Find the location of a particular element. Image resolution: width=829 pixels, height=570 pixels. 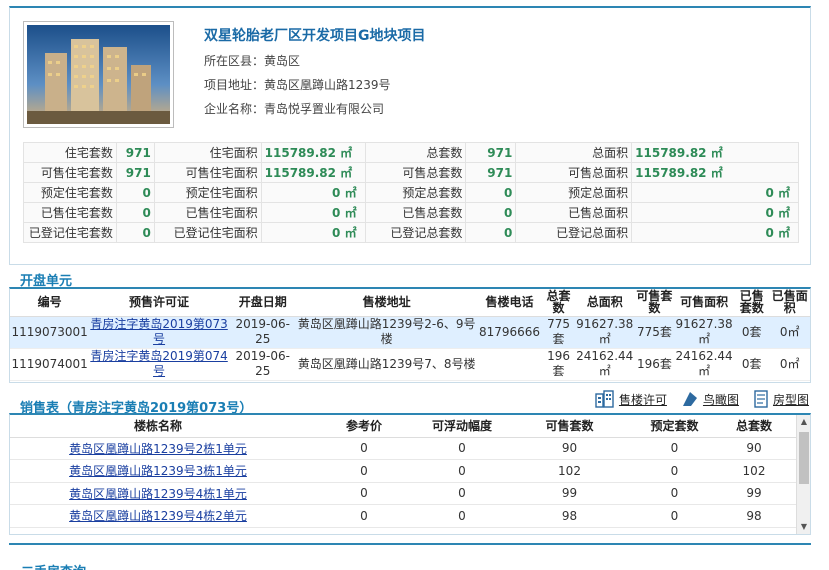

presale-permit-link: 青房注字黄岛2019第074号 is located at coordinates (158, 363).